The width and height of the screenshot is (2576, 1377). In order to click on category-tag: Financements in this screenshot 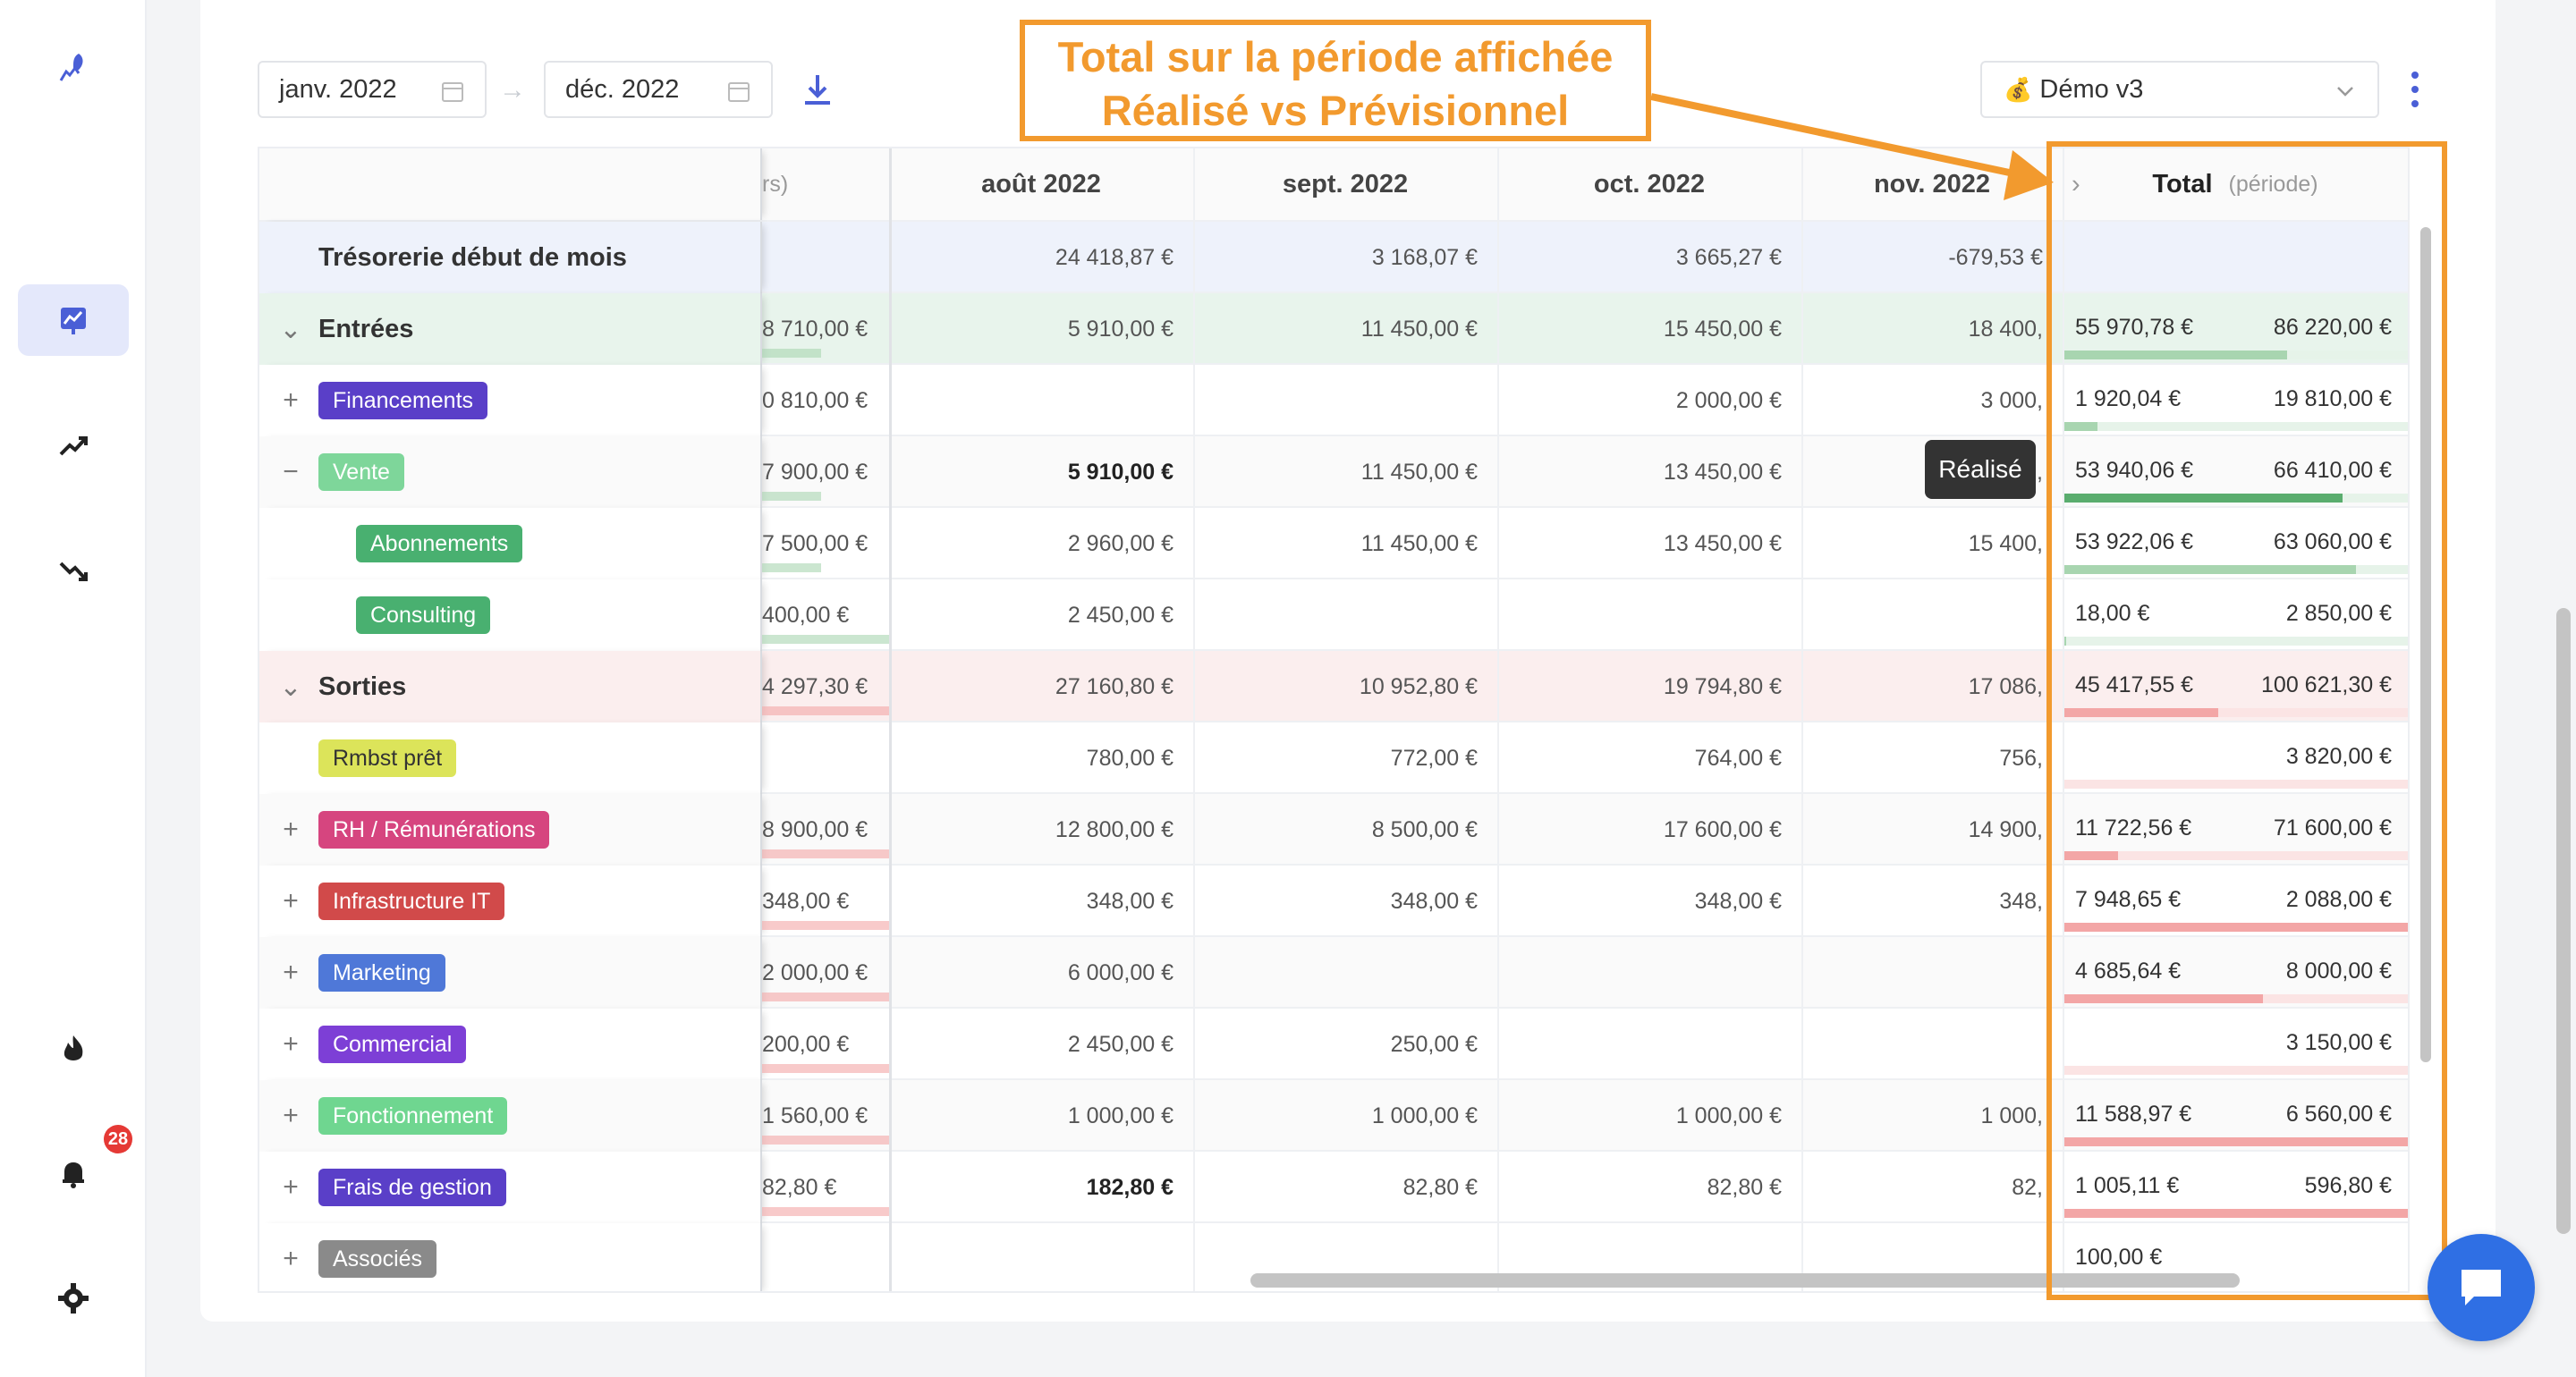, I will do `click(403, 400)`.